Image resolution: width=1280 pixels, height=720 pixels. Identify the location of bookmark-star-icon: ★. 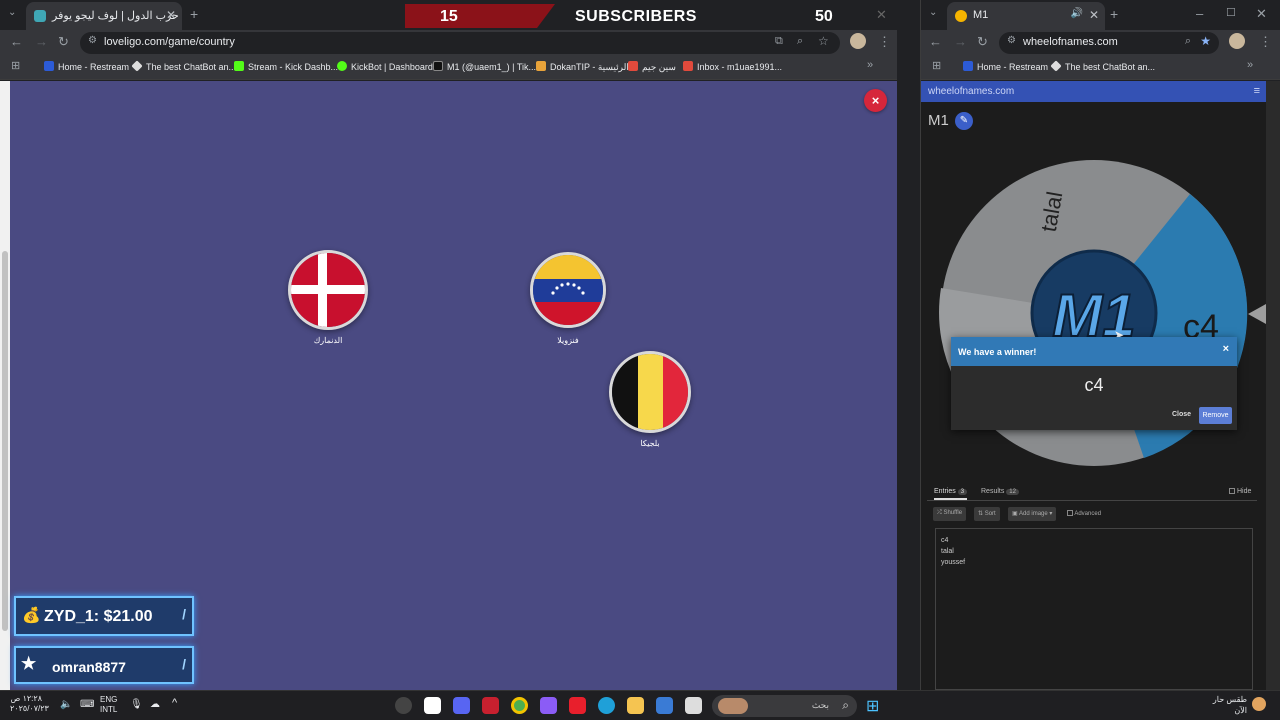
(1205, 41).